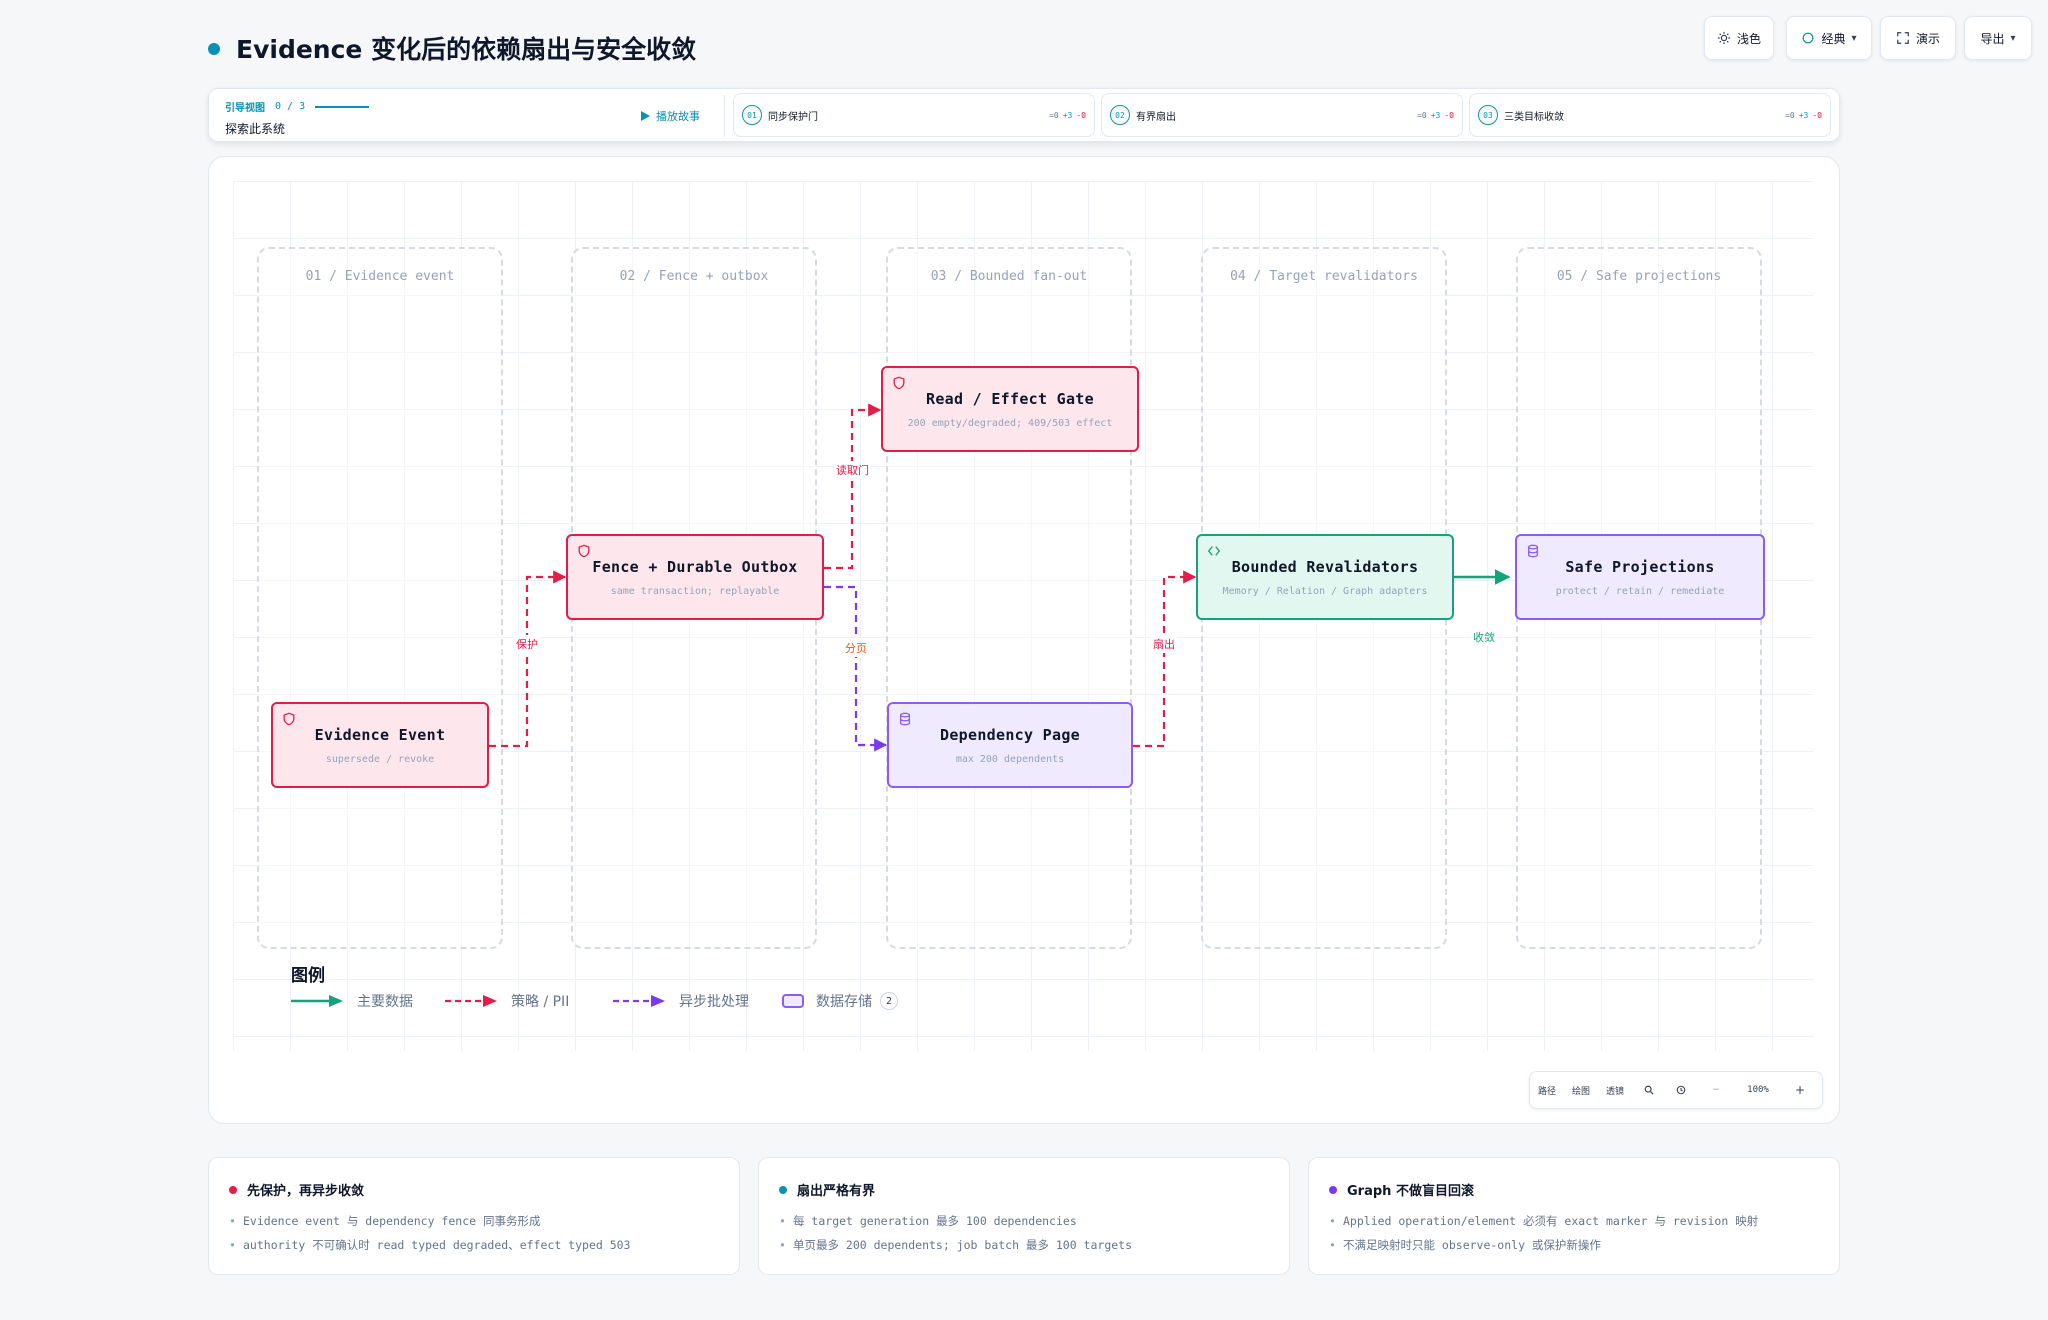 This screenshot has height=1320, width=2048. I want to click on lens-tool-button: 透镜, so click(1615, 1090).